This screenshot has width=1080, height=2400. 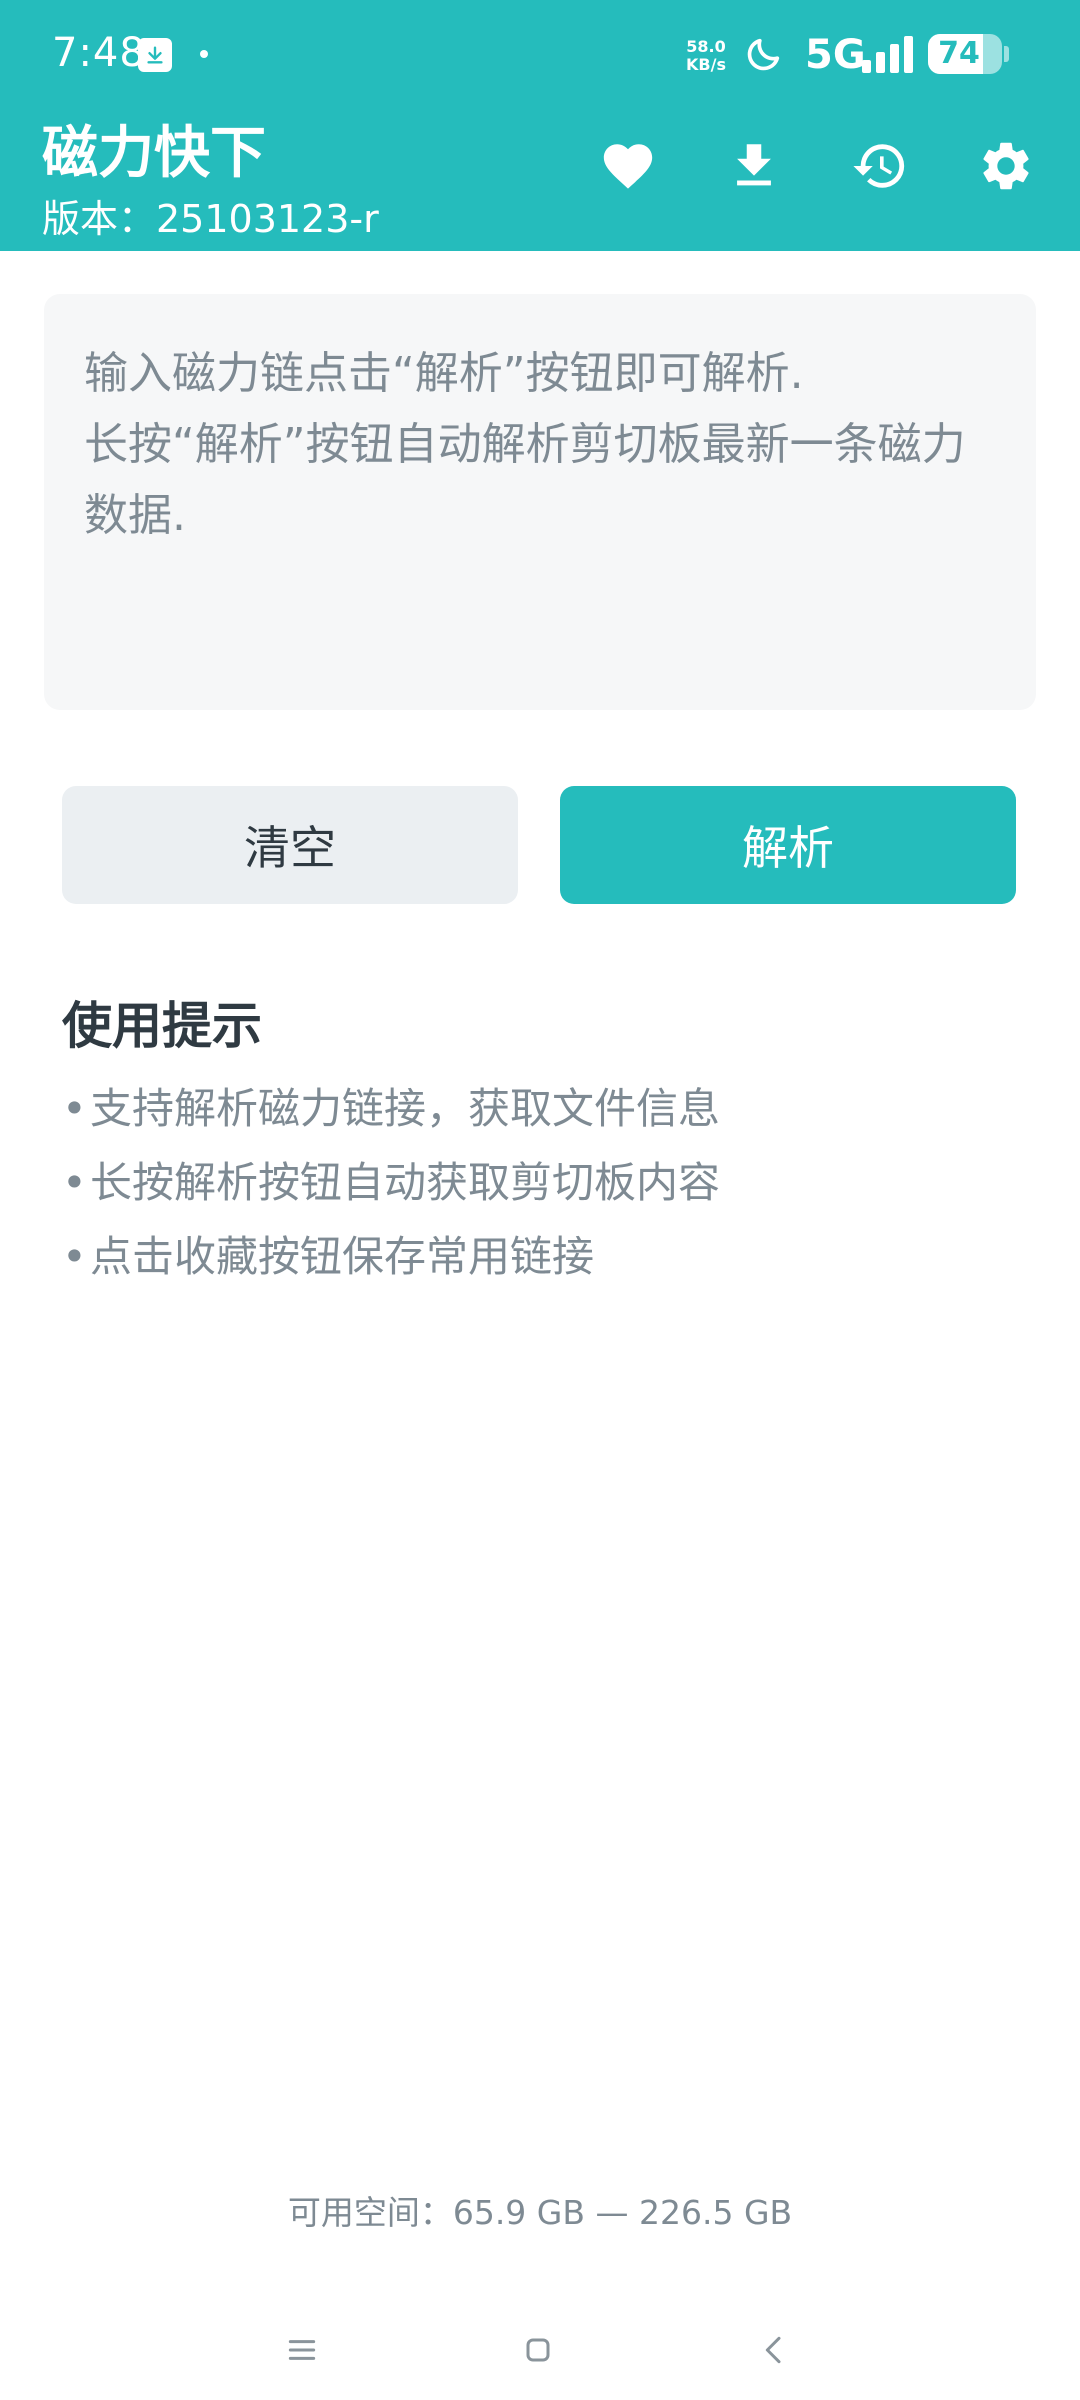 I want to click on back-chevron-icon, so click(x=773, y=2350).